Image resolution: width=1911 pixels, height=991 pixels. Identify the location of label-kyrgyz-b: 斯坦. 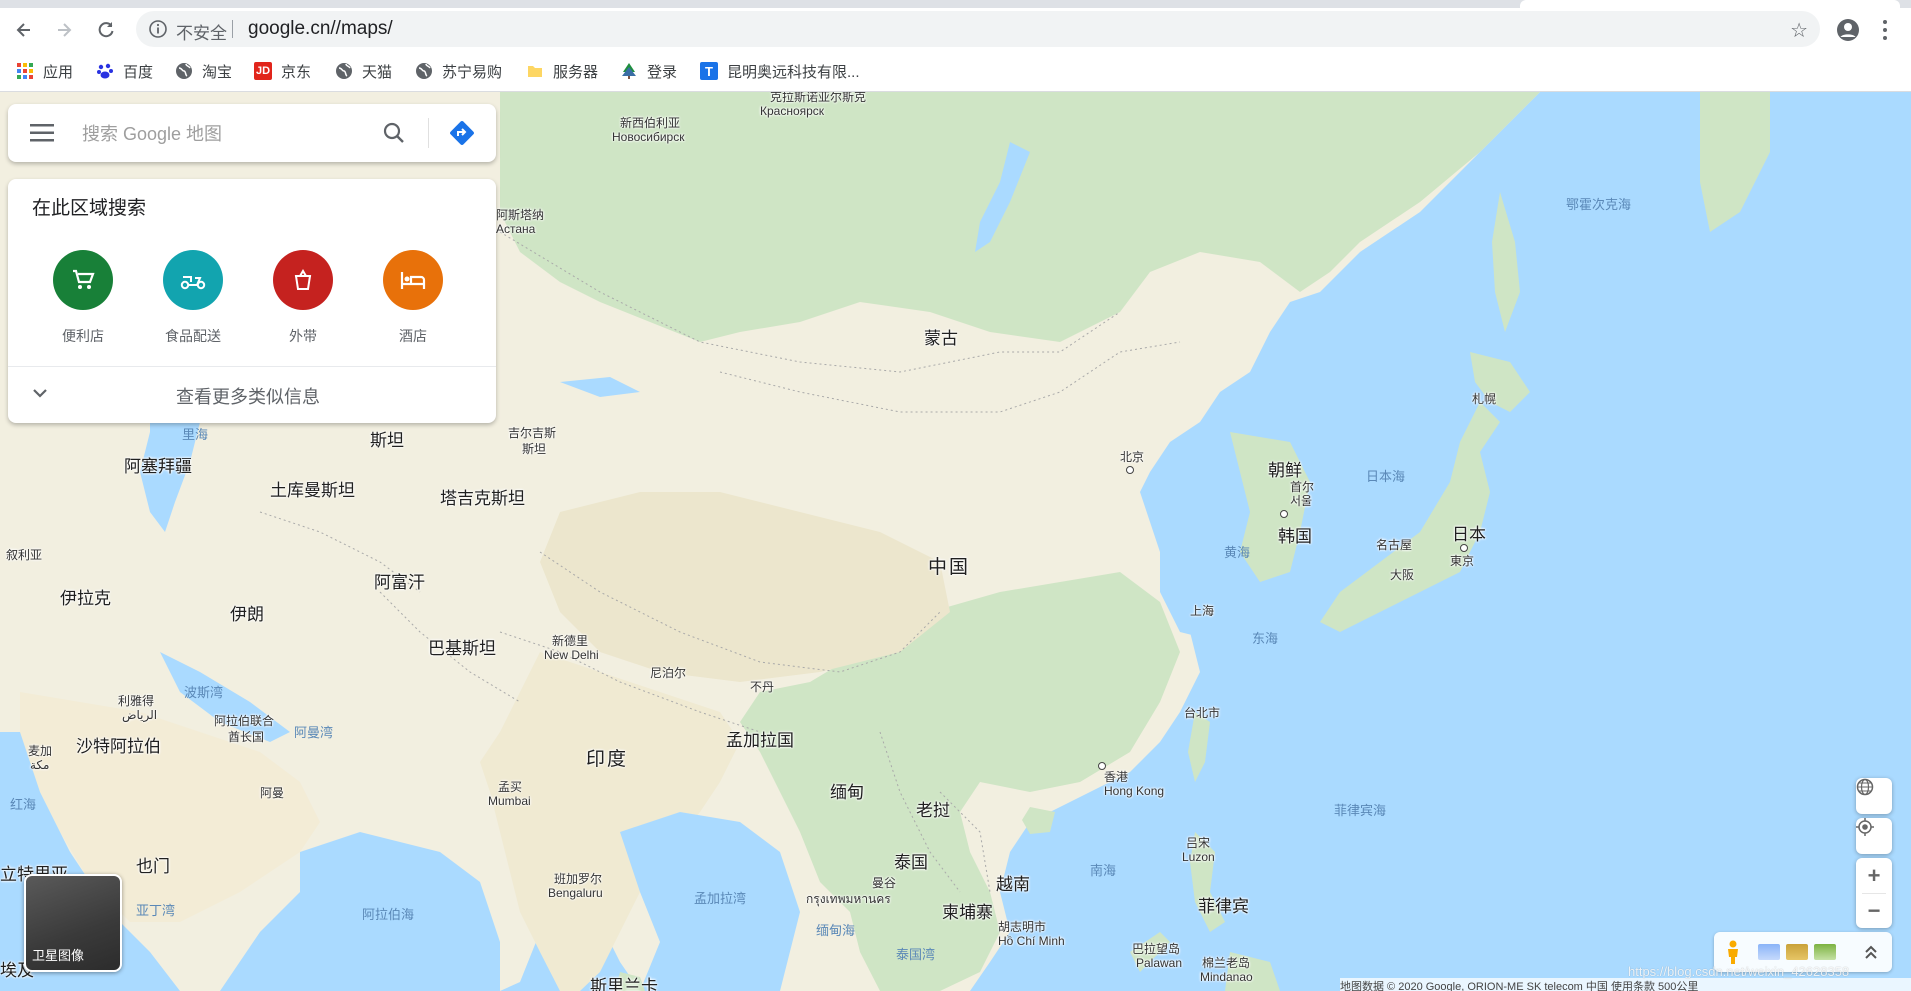
(534, 449).